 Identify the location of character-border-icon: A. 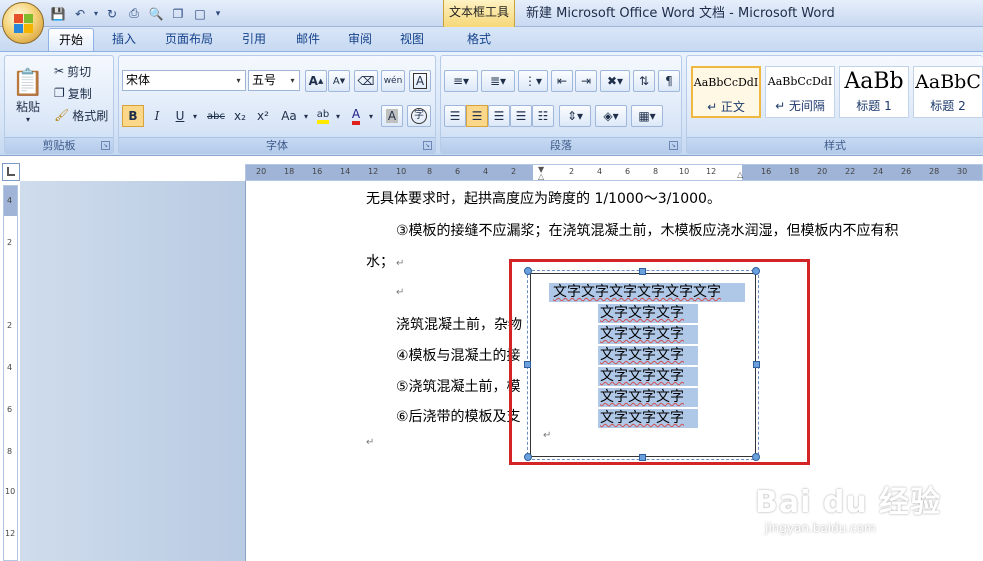
(420, 81).